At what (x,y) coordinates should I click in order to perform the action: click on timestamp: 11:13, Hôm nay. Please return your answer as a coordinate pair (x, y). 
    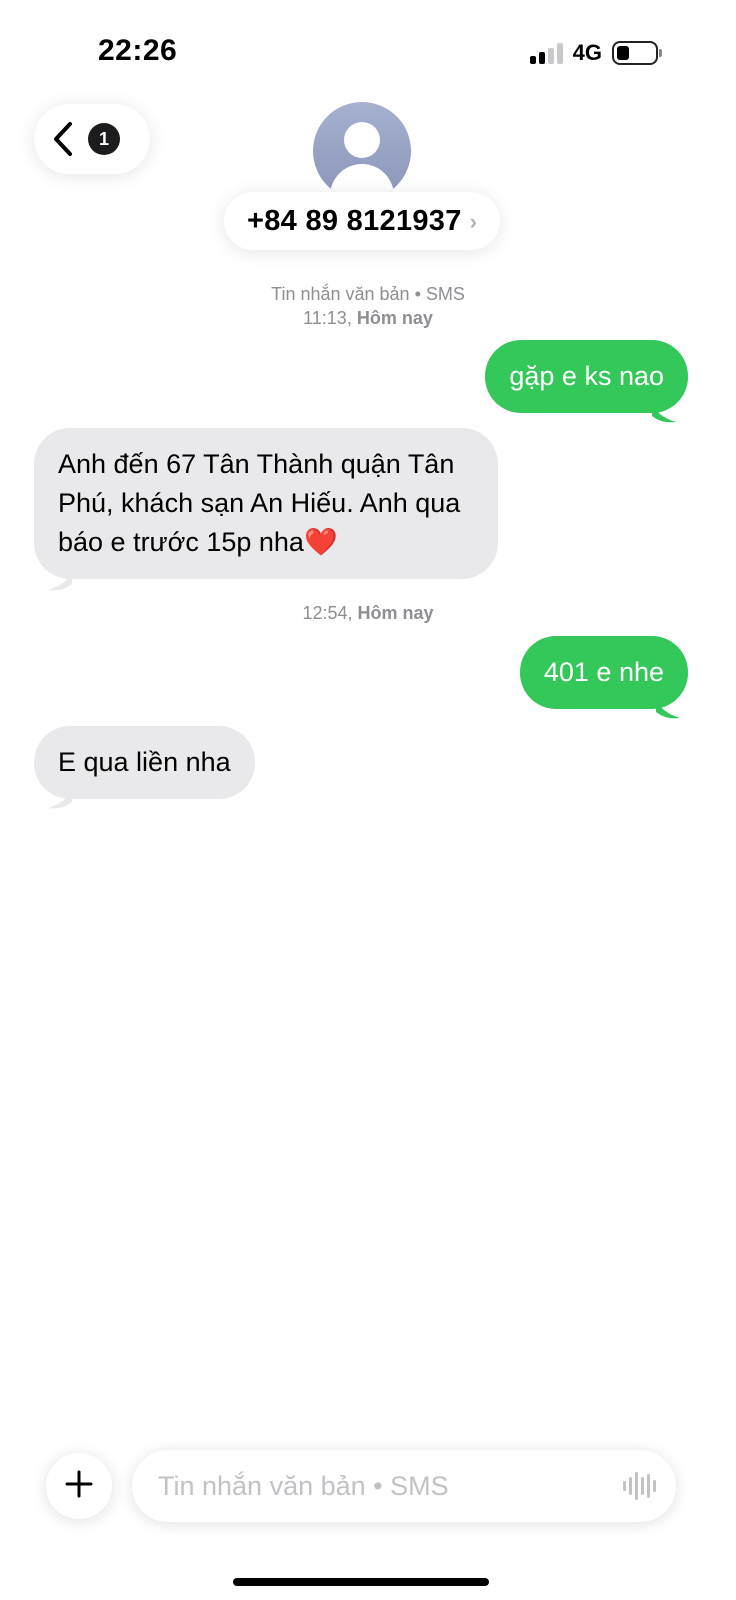
    Looking at the image, I should click on (368, 318).